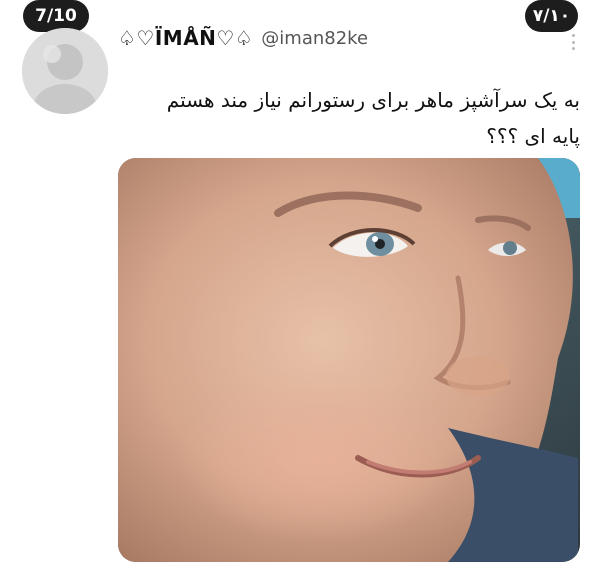  I want to click on avatar, so click(65, 71).